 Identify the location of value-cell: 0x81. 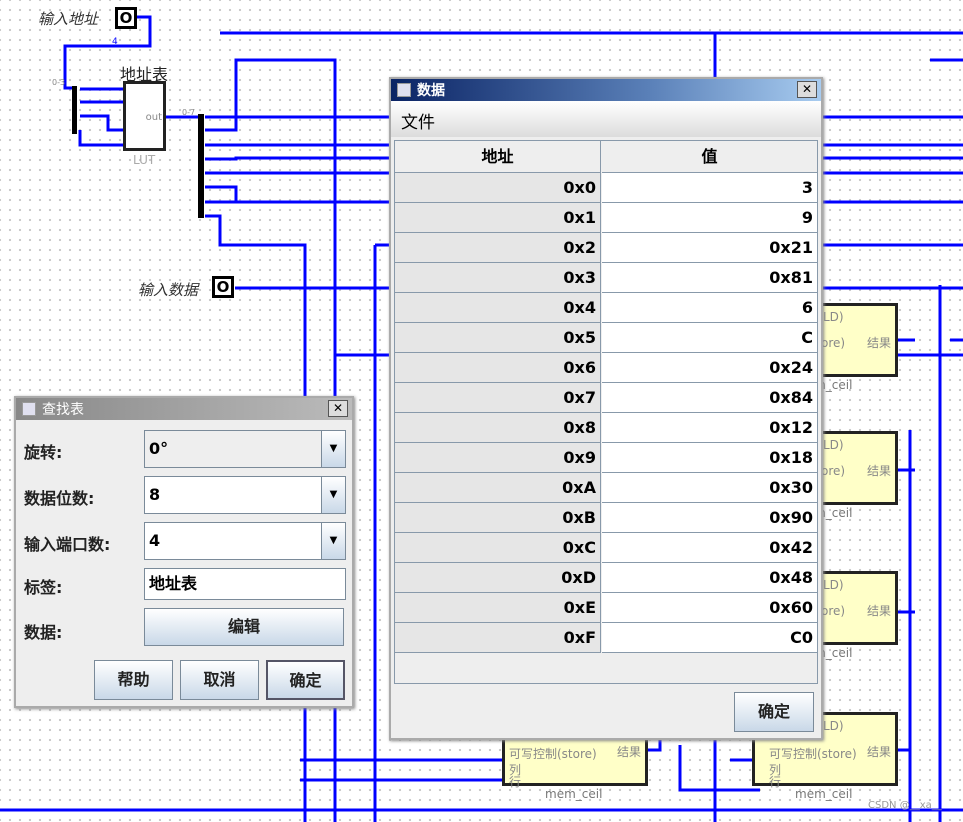
(709, 278).